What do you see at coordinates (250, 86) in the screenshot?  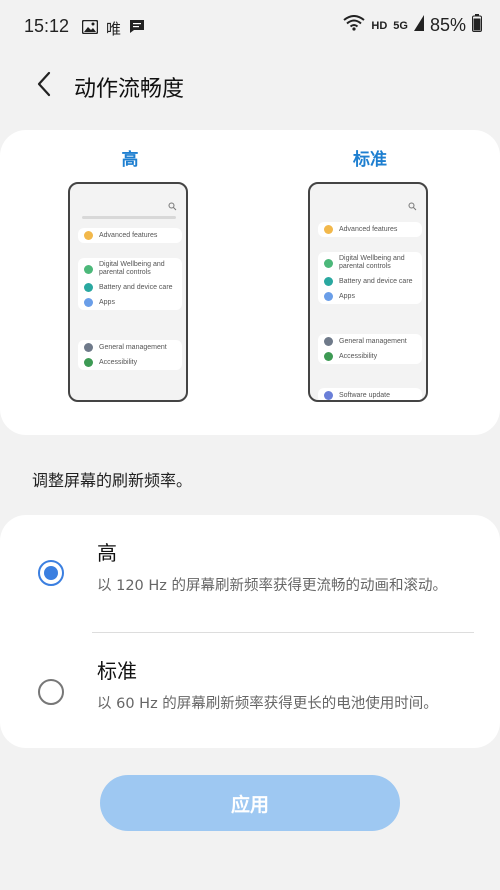 I see `app-header: 动作流畅度` at bounding box center [250, 86].